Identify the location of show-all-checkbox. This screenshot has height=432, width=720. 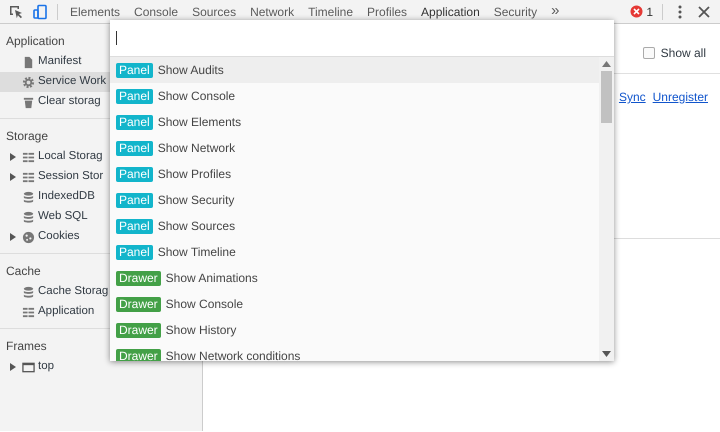
(648, 52).